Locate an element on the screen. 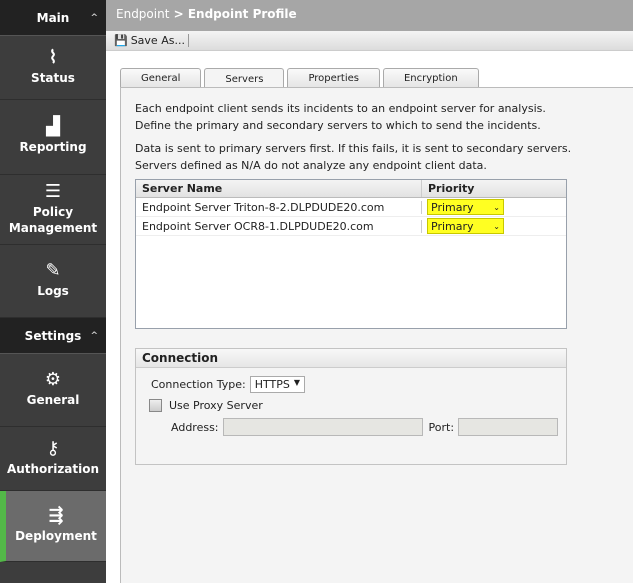 This screenshot has width=633, height=583. sidebar-item-label: General is located at coordinates (53, 400).